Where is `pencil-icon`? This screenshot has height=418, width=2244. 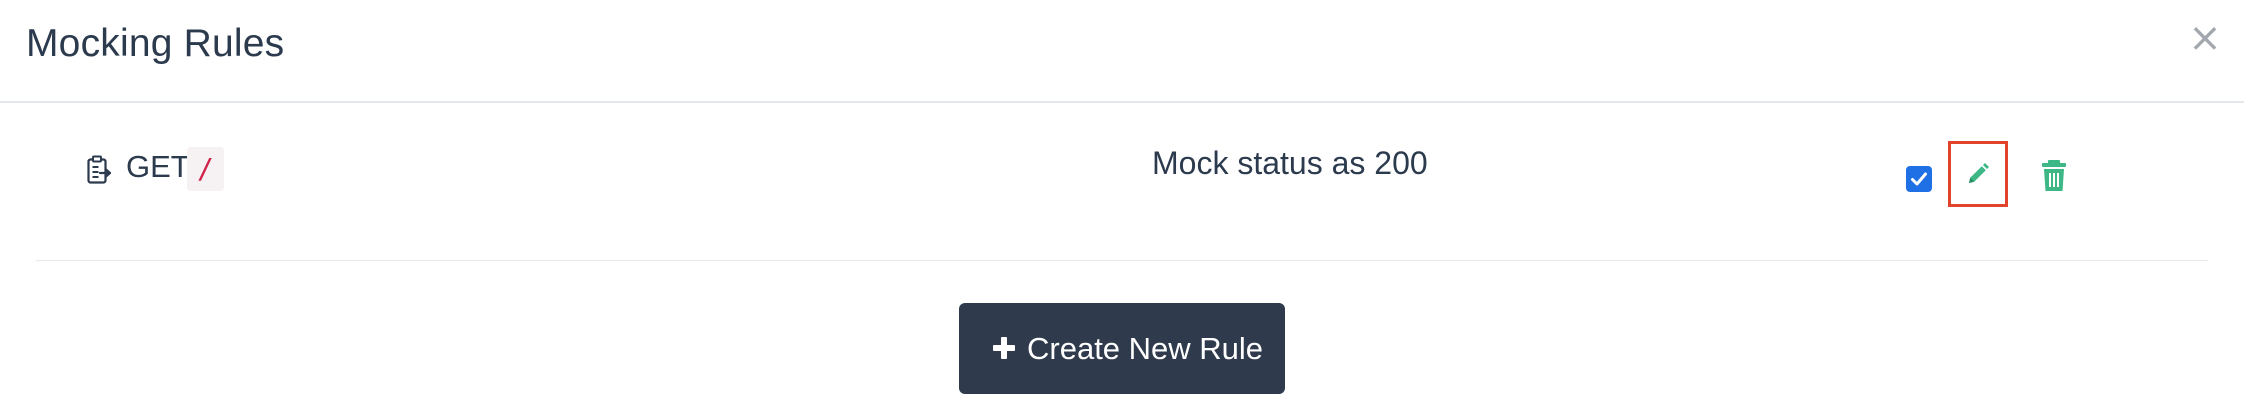
pencil-icon is located at coordinates (1979, 173).